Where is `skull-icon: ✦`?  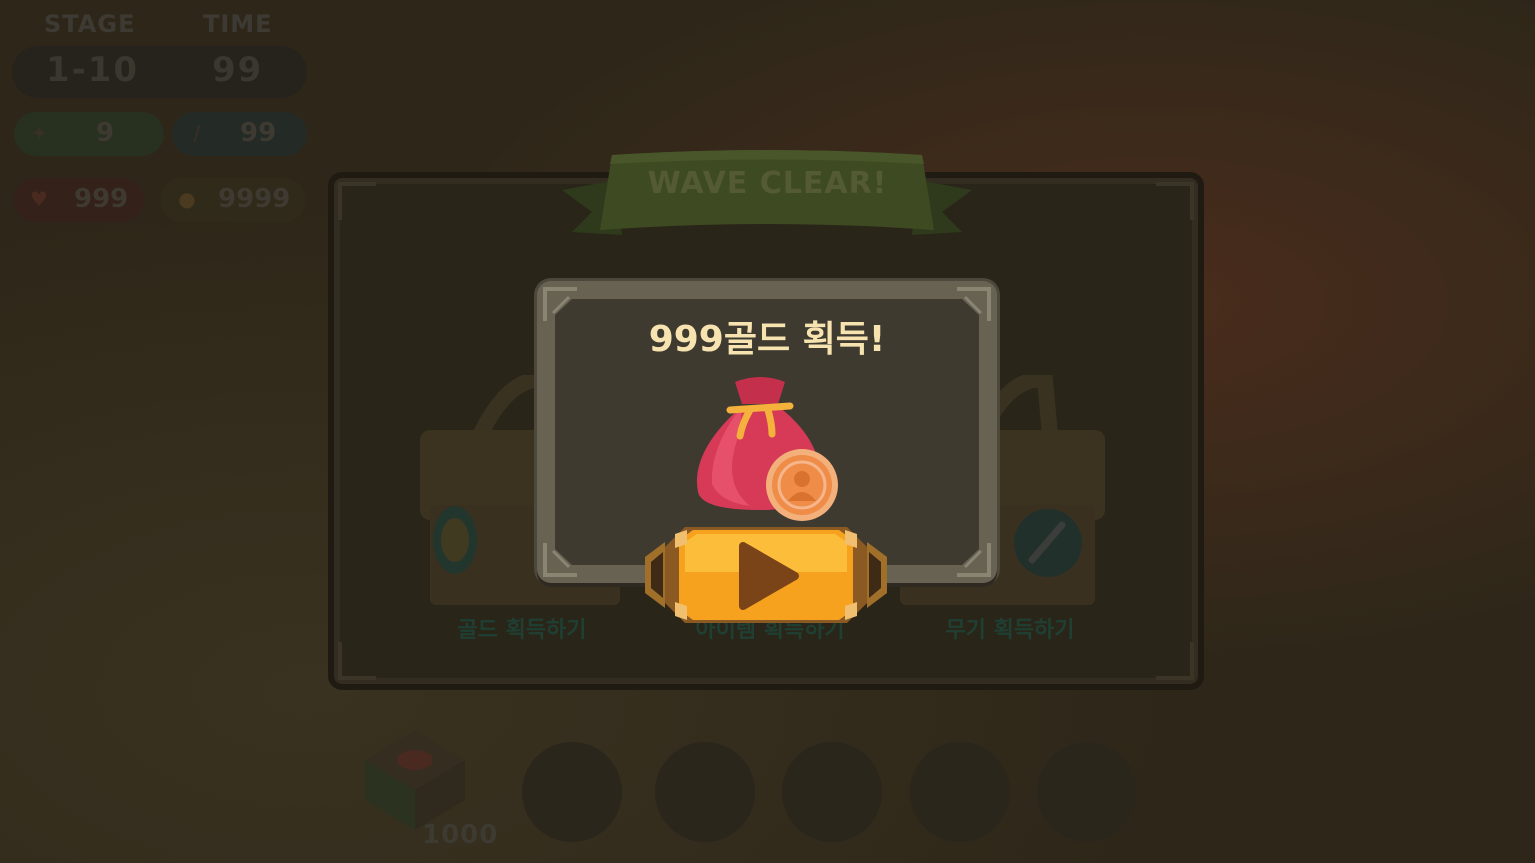 skull-icon: ✦ is located at coordinates (39, 133).